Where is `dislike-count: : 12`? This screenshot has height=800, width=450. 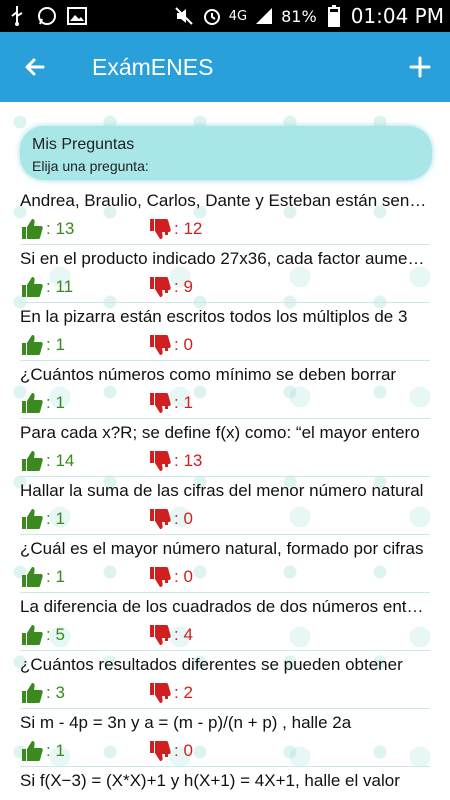
dislike-count: : 12 is located at coordinates (188, 228).